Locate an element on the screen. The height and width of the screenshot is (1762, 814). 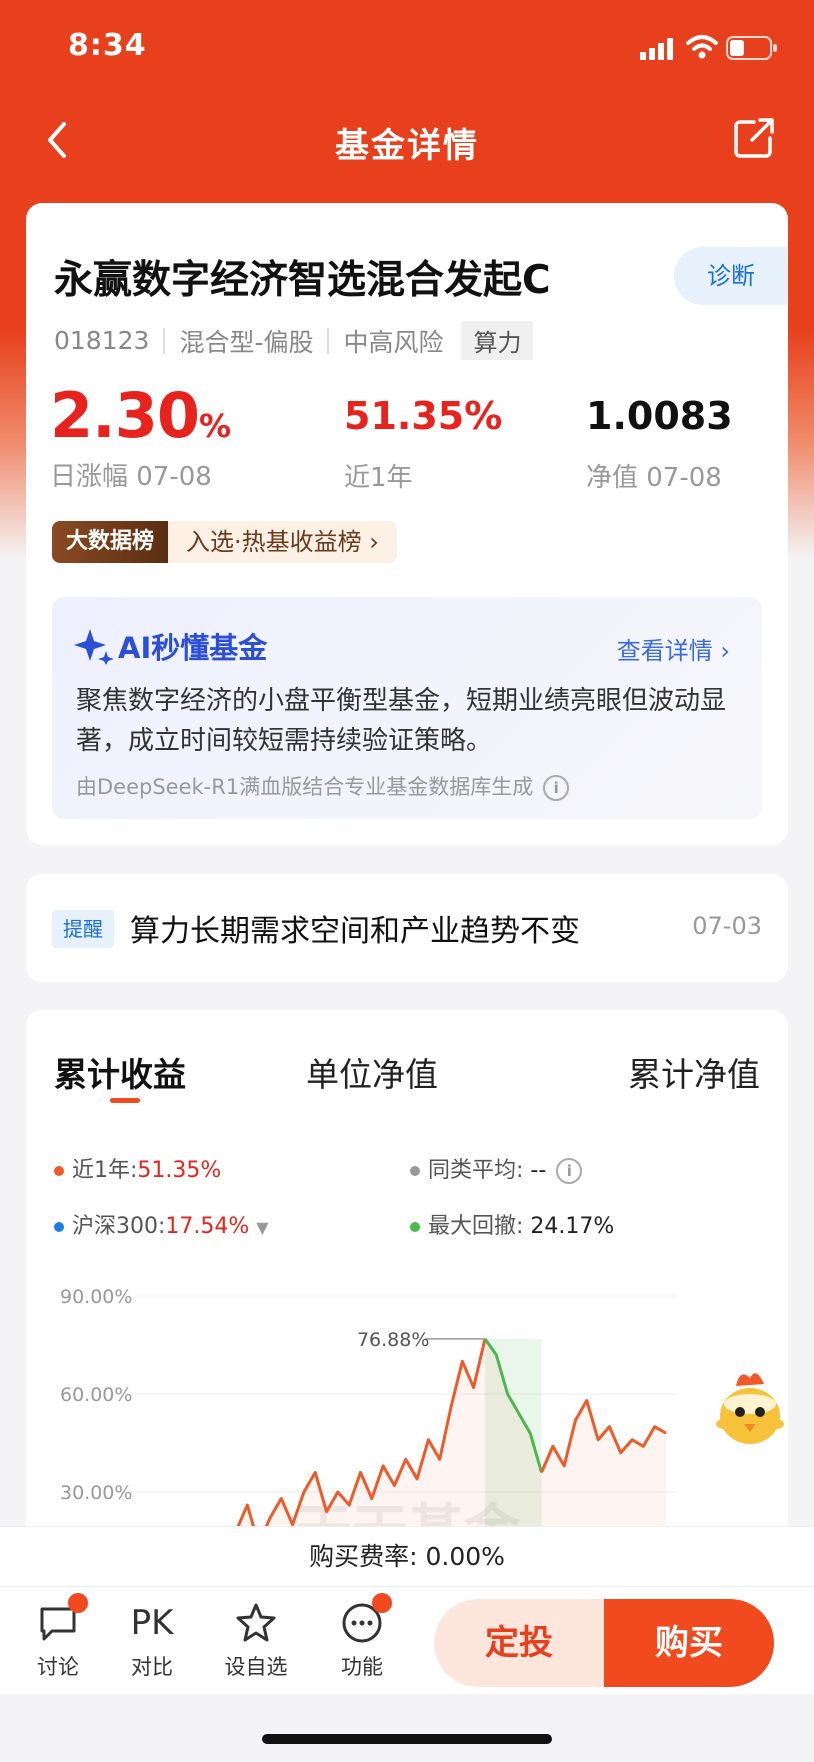
pk-icon: PK is located at coordinates (152, 1623).